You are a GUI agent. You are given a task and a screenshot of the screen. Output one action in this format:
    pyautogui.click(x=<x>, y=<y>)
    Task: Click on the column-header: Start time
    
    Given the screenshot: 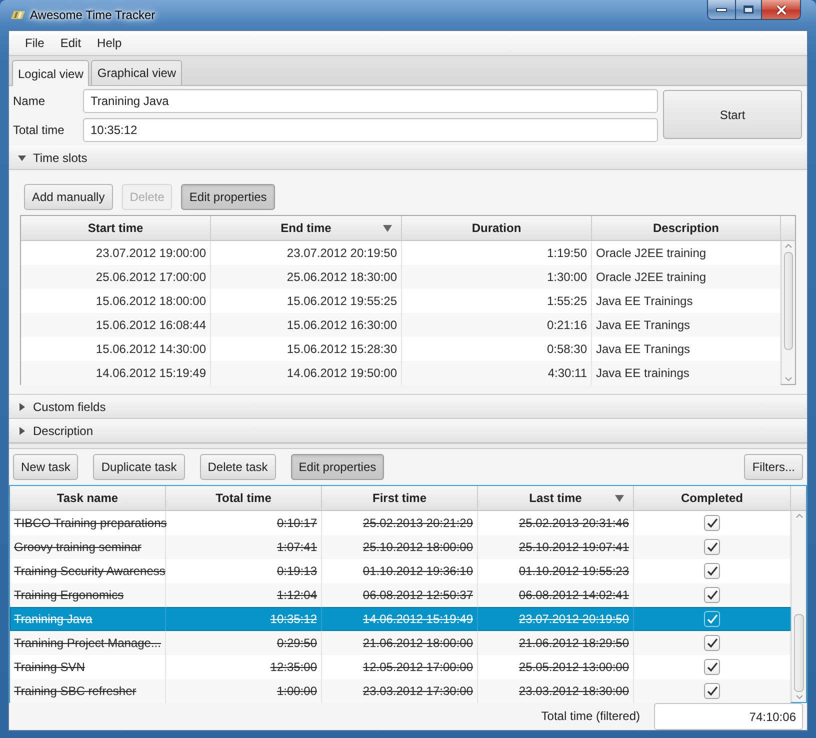 What is the action you would take?
    pyautogui.click(x=116, y=228)
    